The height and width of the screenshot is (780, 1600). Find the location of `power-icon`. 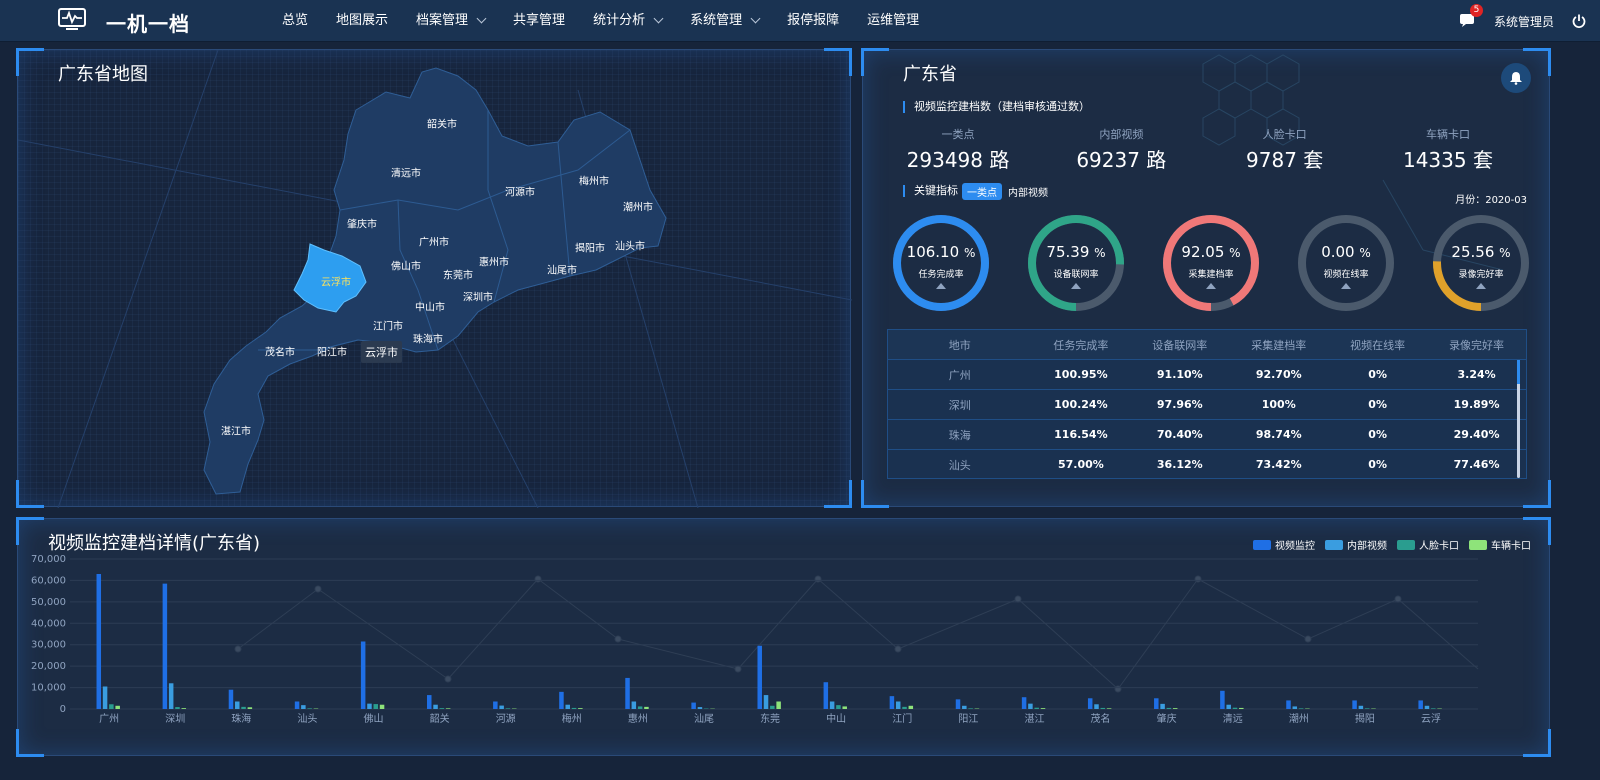

power-icon is located at coordinates (1579, 21).